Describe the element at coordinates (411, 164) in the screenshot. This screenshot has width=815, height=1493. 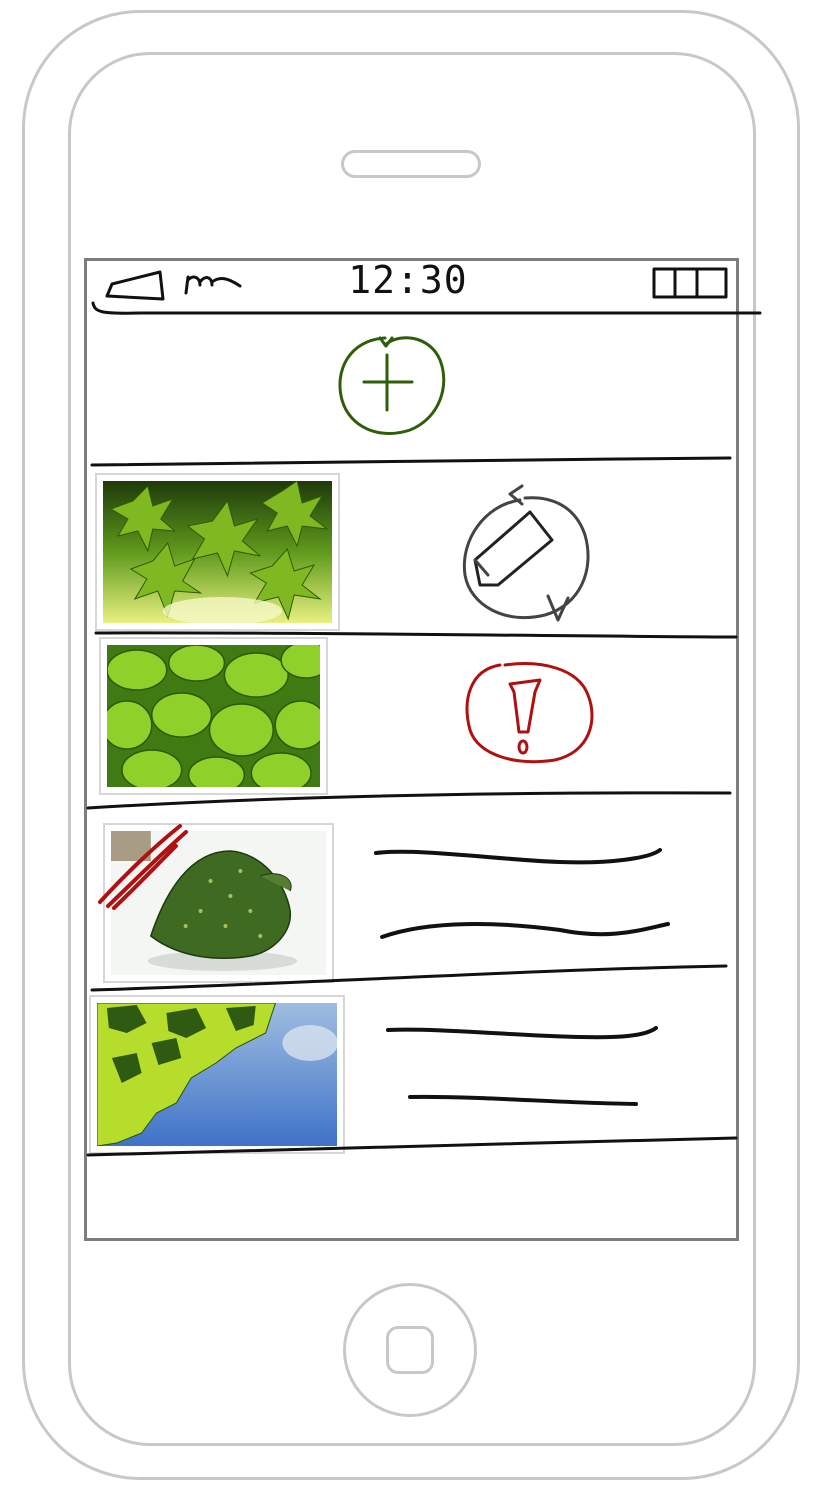
I see `speaker-slot` at that location.